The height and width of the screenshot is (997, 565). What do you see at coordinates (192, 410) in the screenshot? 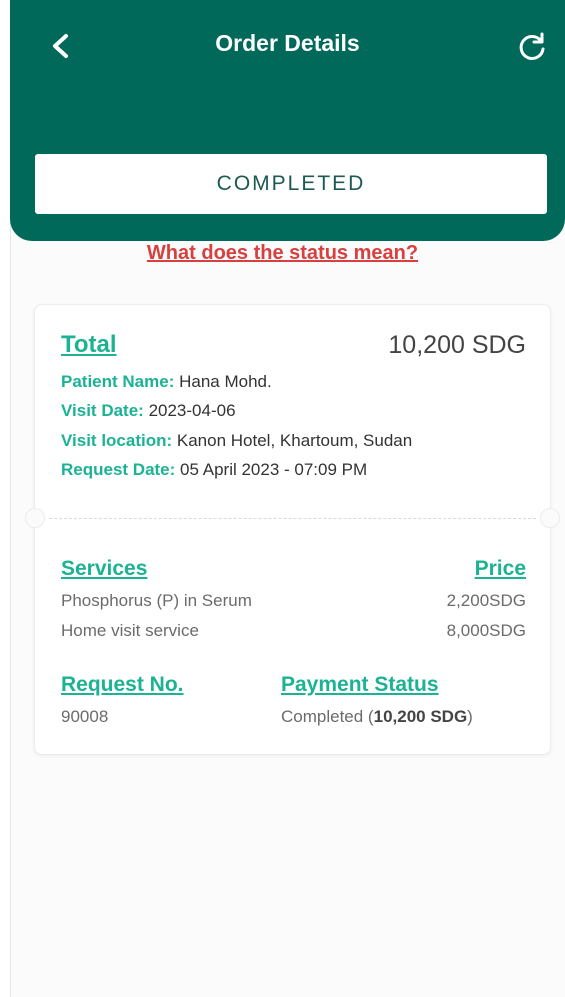
I see `visit-date-value: 2023-04-06` at bounding box center [192, 410].